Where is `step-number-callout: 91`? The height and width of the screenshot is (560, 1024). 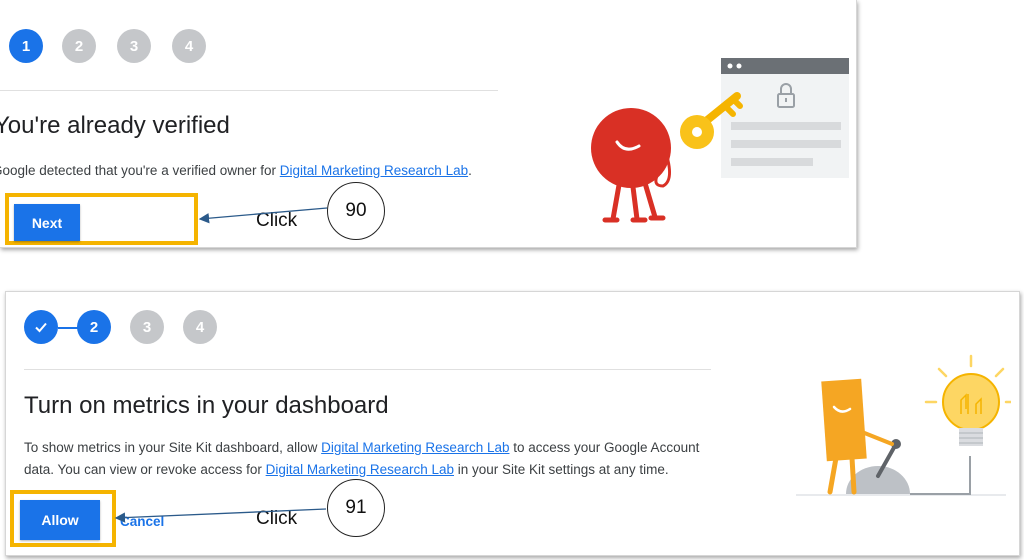
step-number-callout: 91 is located at coordinates (356, 508).